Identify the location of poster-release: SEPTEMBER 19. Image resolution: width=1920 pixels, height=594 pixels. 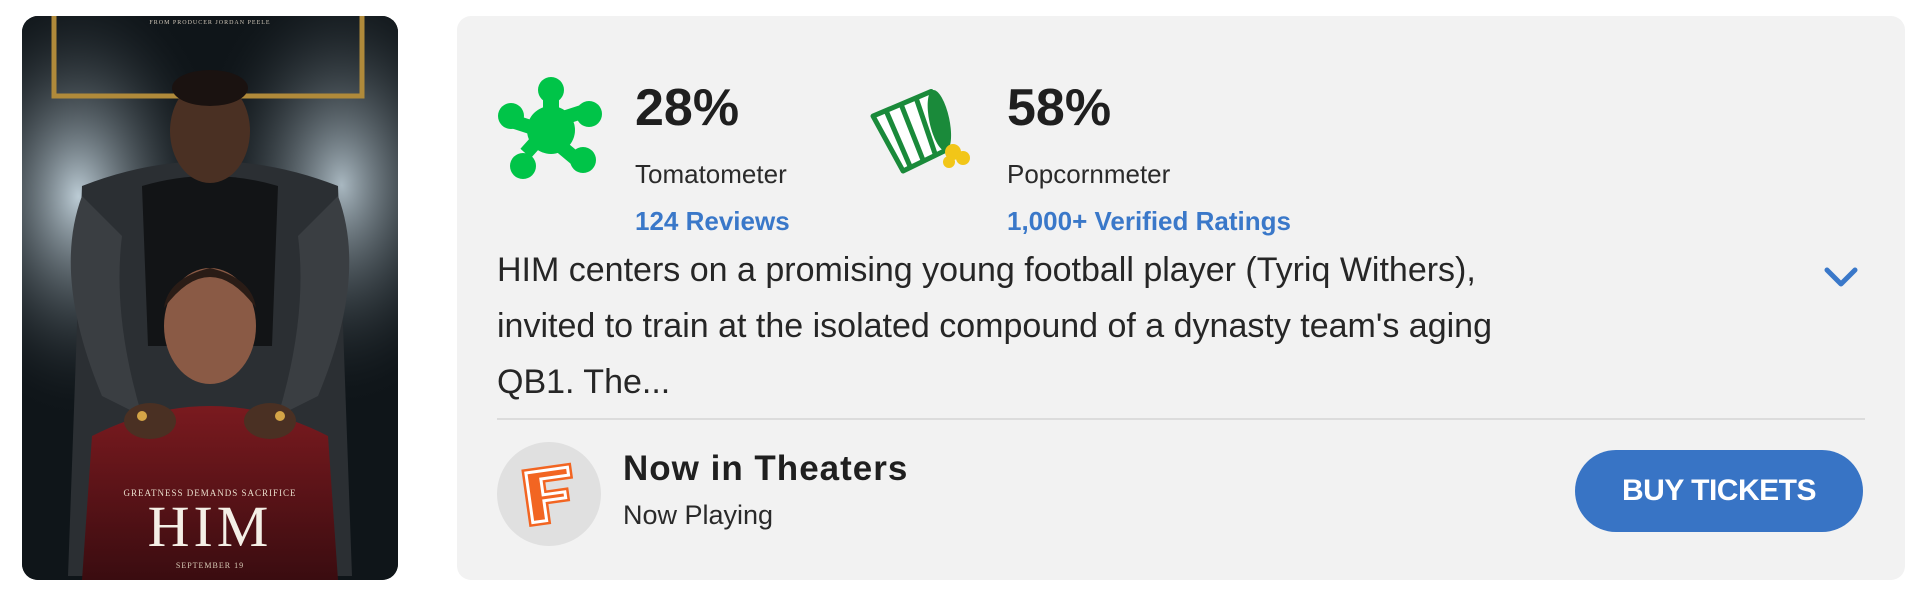
(210, 565).